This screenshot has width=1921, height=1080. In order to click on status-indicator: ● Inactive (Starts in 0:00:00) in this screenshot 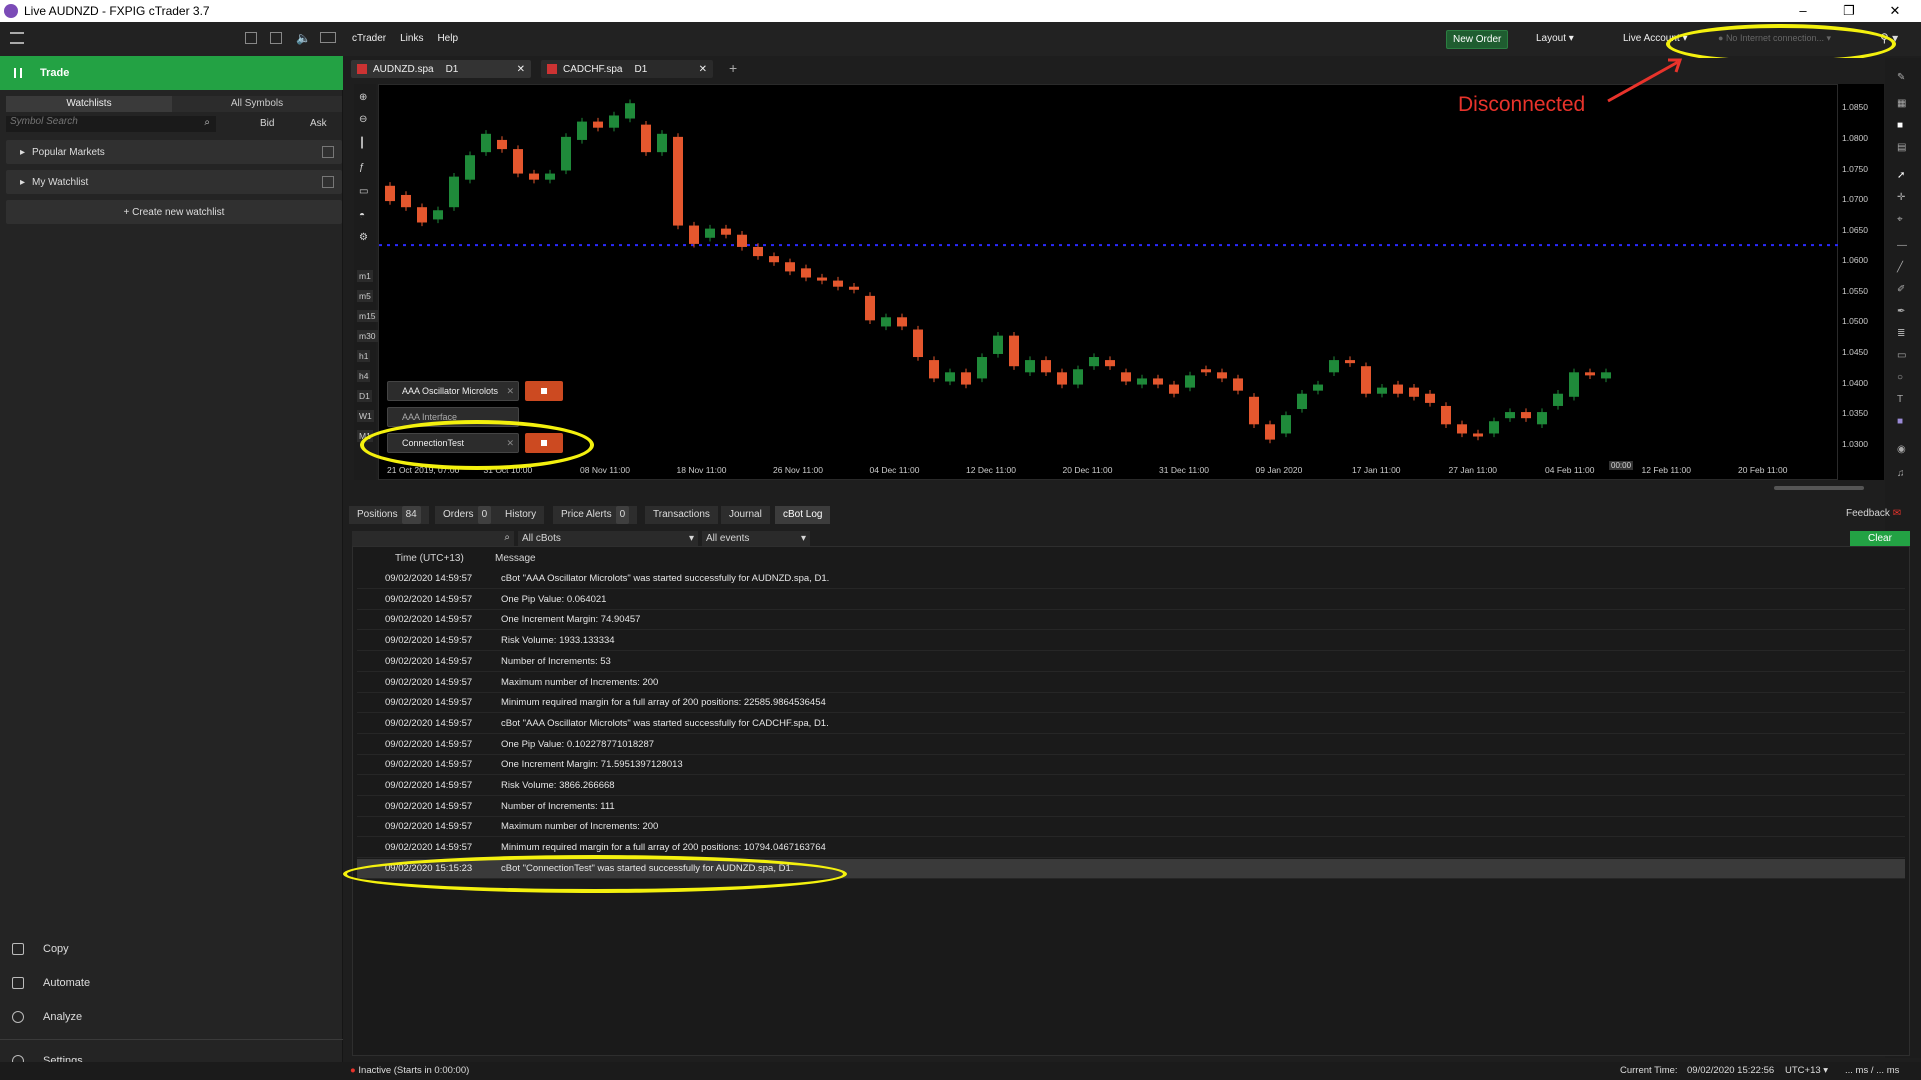, I will do `click(409, 1070)`.